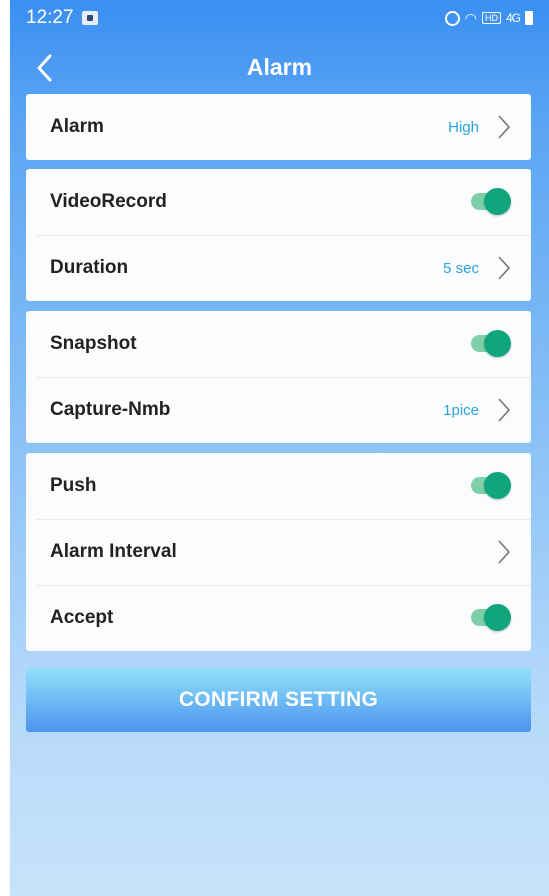 This screenshot has width=549, height=896. I want to click on row-capture-nmb: Capture-Nmb 1pice, so click(278, 410).